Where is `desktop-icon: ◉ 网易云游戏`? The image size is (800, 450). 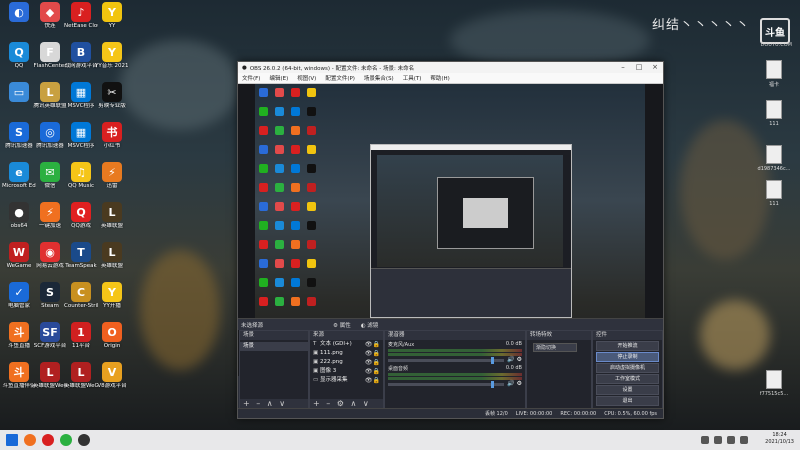 desktop-icon: ◉ 网易云游戏 is located at coordinates (50, 255).